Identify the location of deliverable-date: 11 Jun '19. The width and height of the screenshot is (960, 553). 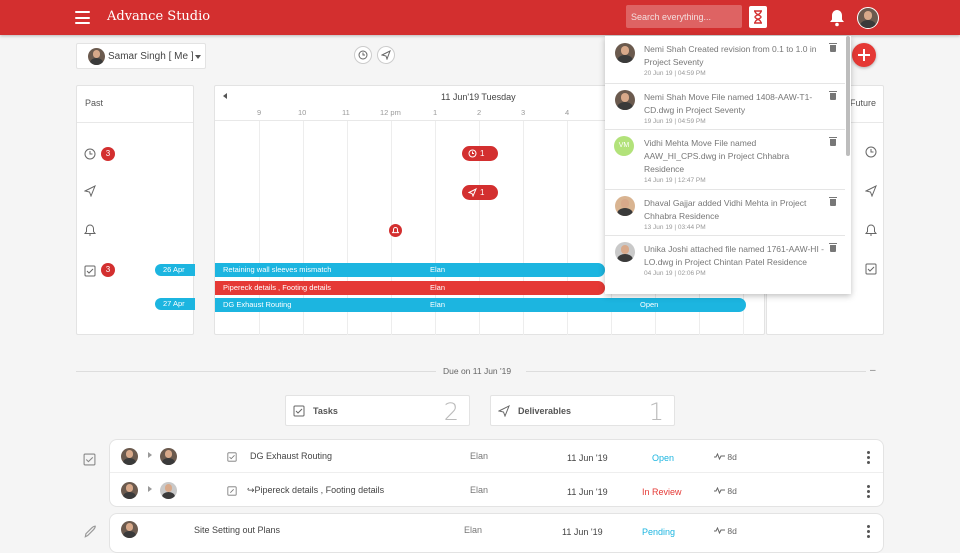
(582, 532).